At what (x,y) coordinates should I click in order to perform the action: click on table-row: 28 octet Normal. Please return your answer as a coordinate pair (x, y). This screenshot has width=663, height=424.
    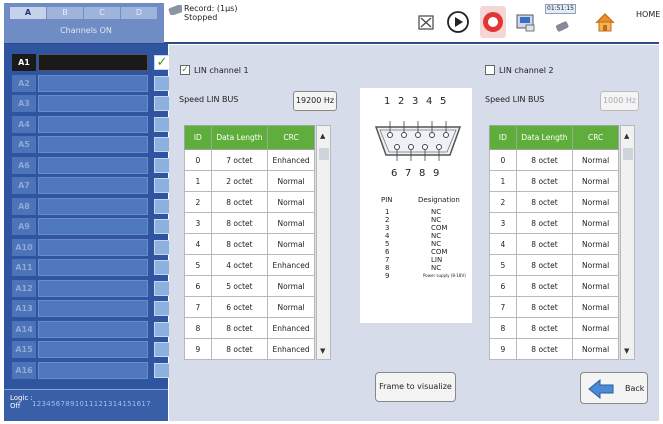
    Looking at the image, I should click on (554, 202).